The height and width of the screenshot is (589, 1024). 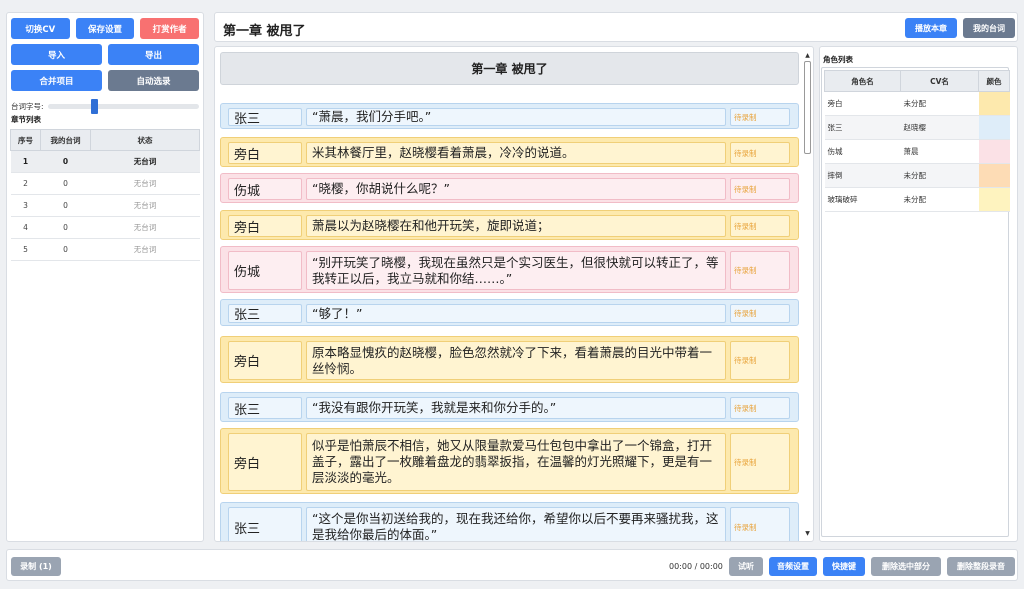 I want to click on font-size-slider-thumb, so click(x=94, y=106).